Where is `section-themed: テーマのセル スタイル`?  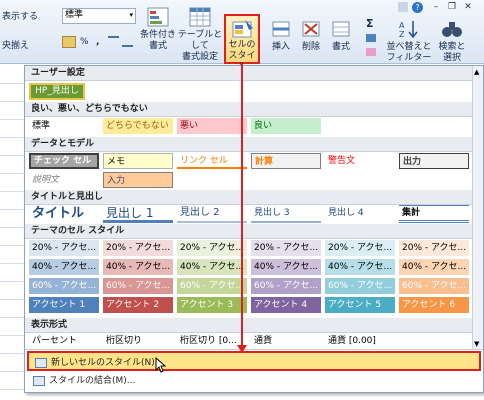
section-themed: テーマのセル スタイル is located at coordinates (254, 231).